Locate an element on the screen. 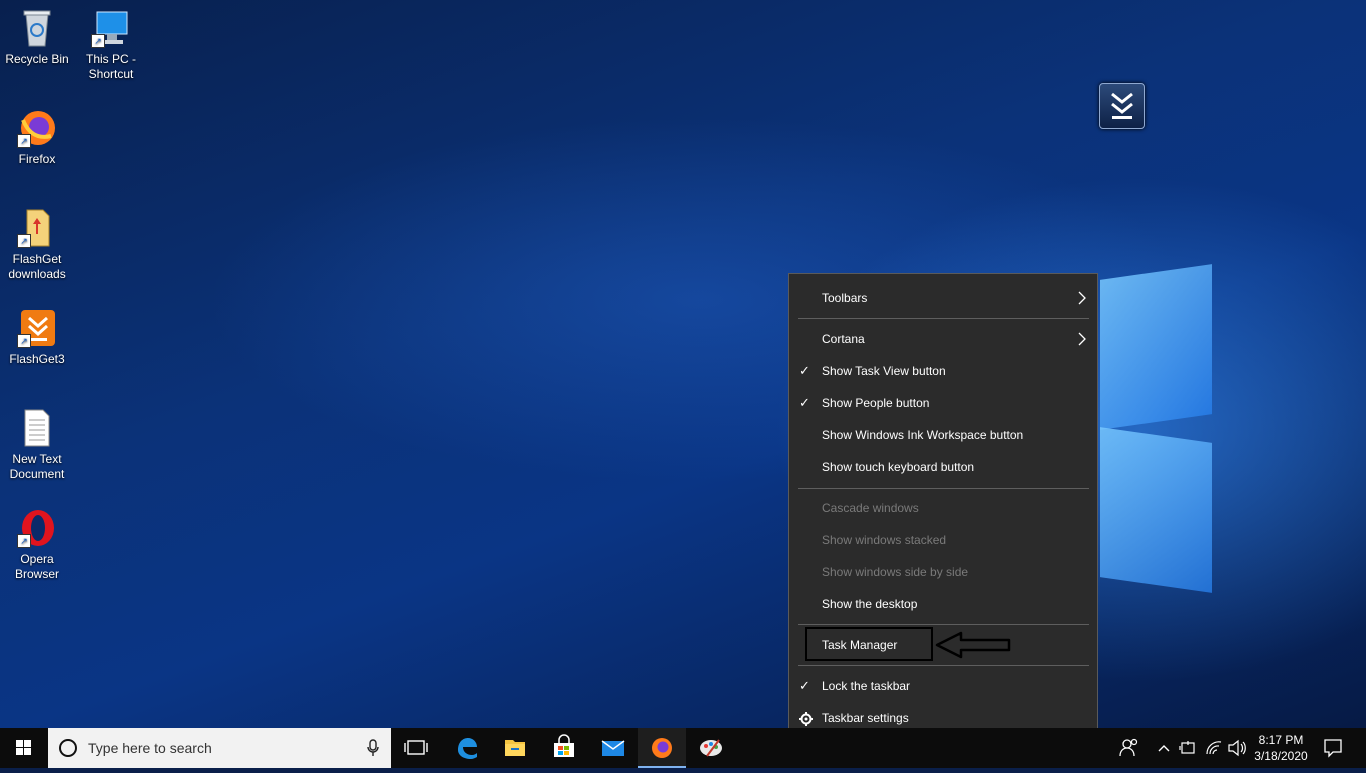 The width and height of the screenshot is (1366, 773). people-icon is located at coordinates (1128, 747).